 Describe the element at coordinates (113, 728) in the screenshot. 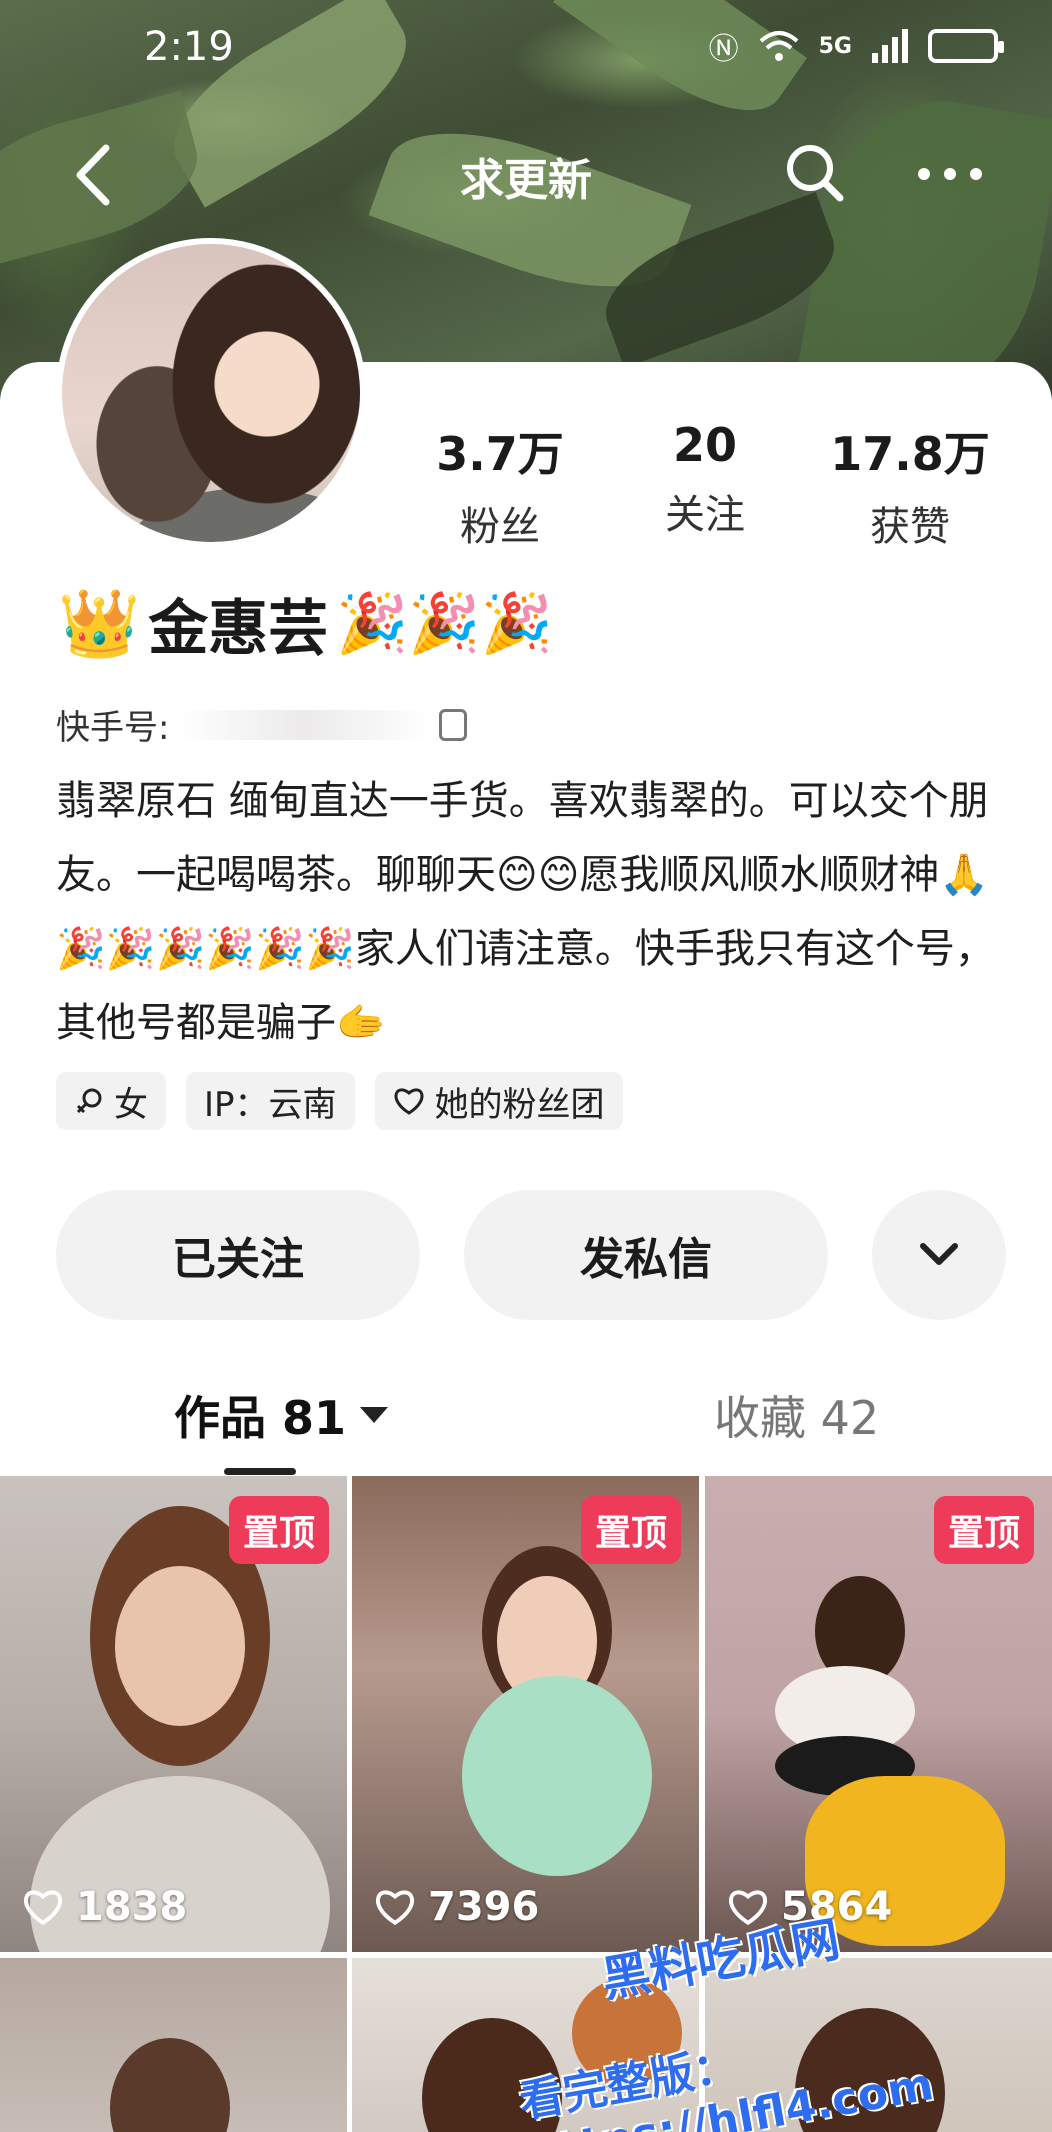

I see `kuaishou-id-label: 快手号:` at that location.